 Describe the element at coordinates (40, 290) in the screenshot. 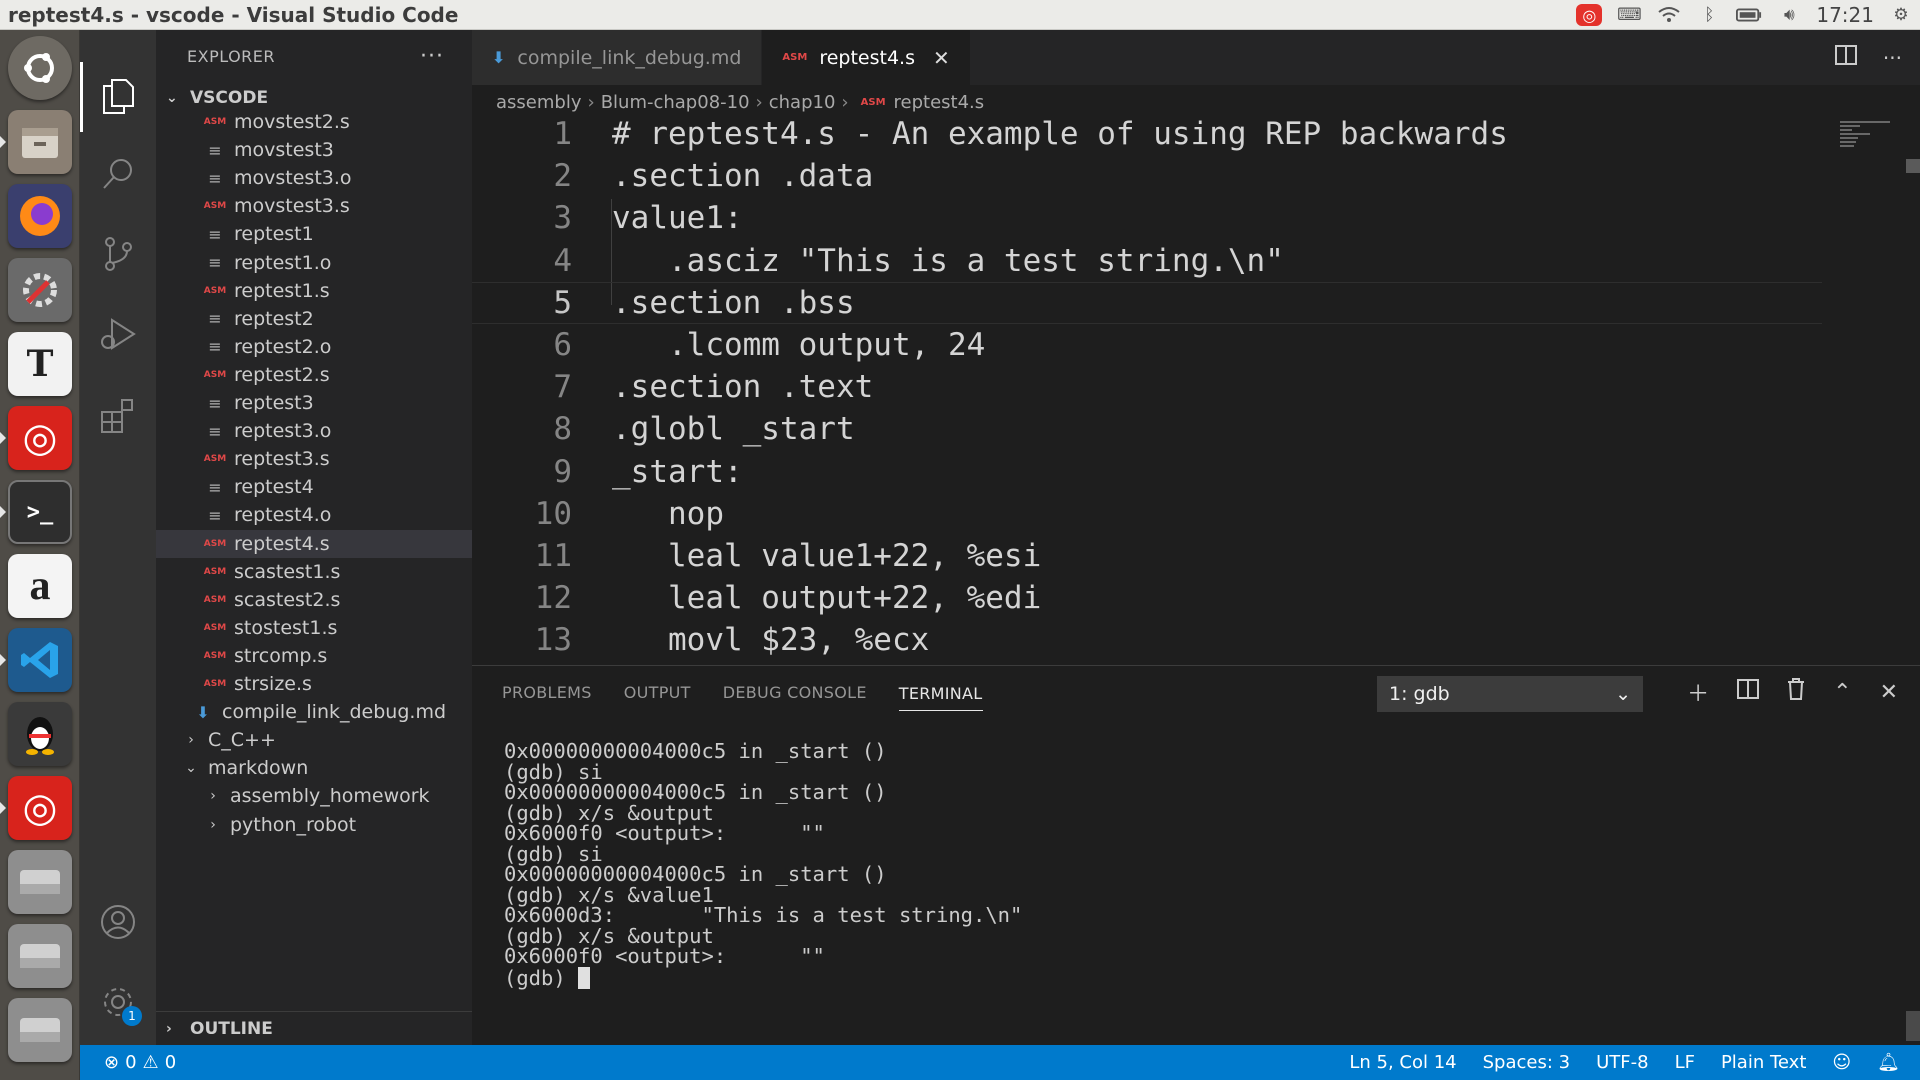

I see `system-settings-icon` at that location.